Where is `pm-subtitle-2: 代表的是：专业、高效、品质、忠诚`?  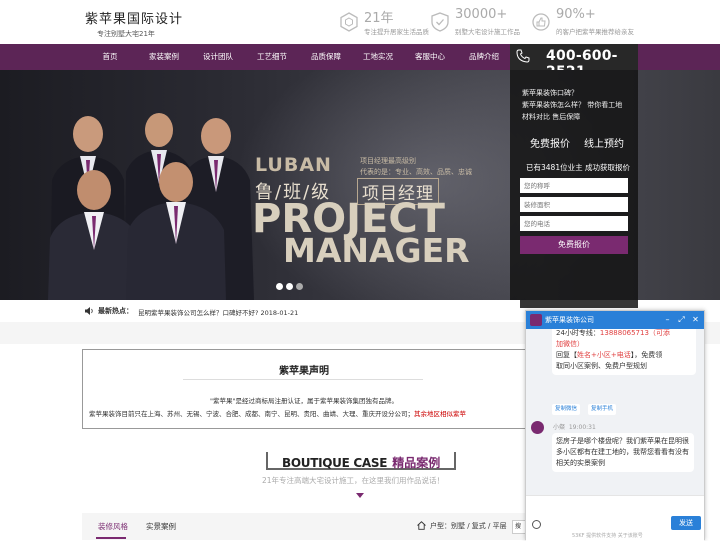 pm-subtitle-2: 代表的是：专业、高效、品质、忠诚 is located at coordinates (416, 172).